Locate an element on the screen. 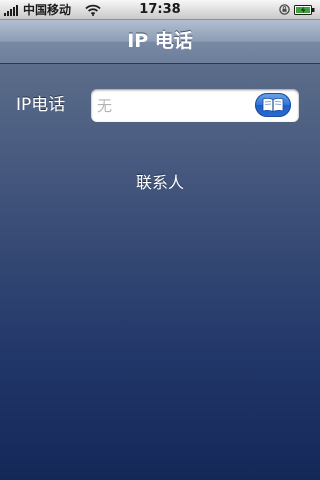  address-book-icon is located at coordinates (273, 104).